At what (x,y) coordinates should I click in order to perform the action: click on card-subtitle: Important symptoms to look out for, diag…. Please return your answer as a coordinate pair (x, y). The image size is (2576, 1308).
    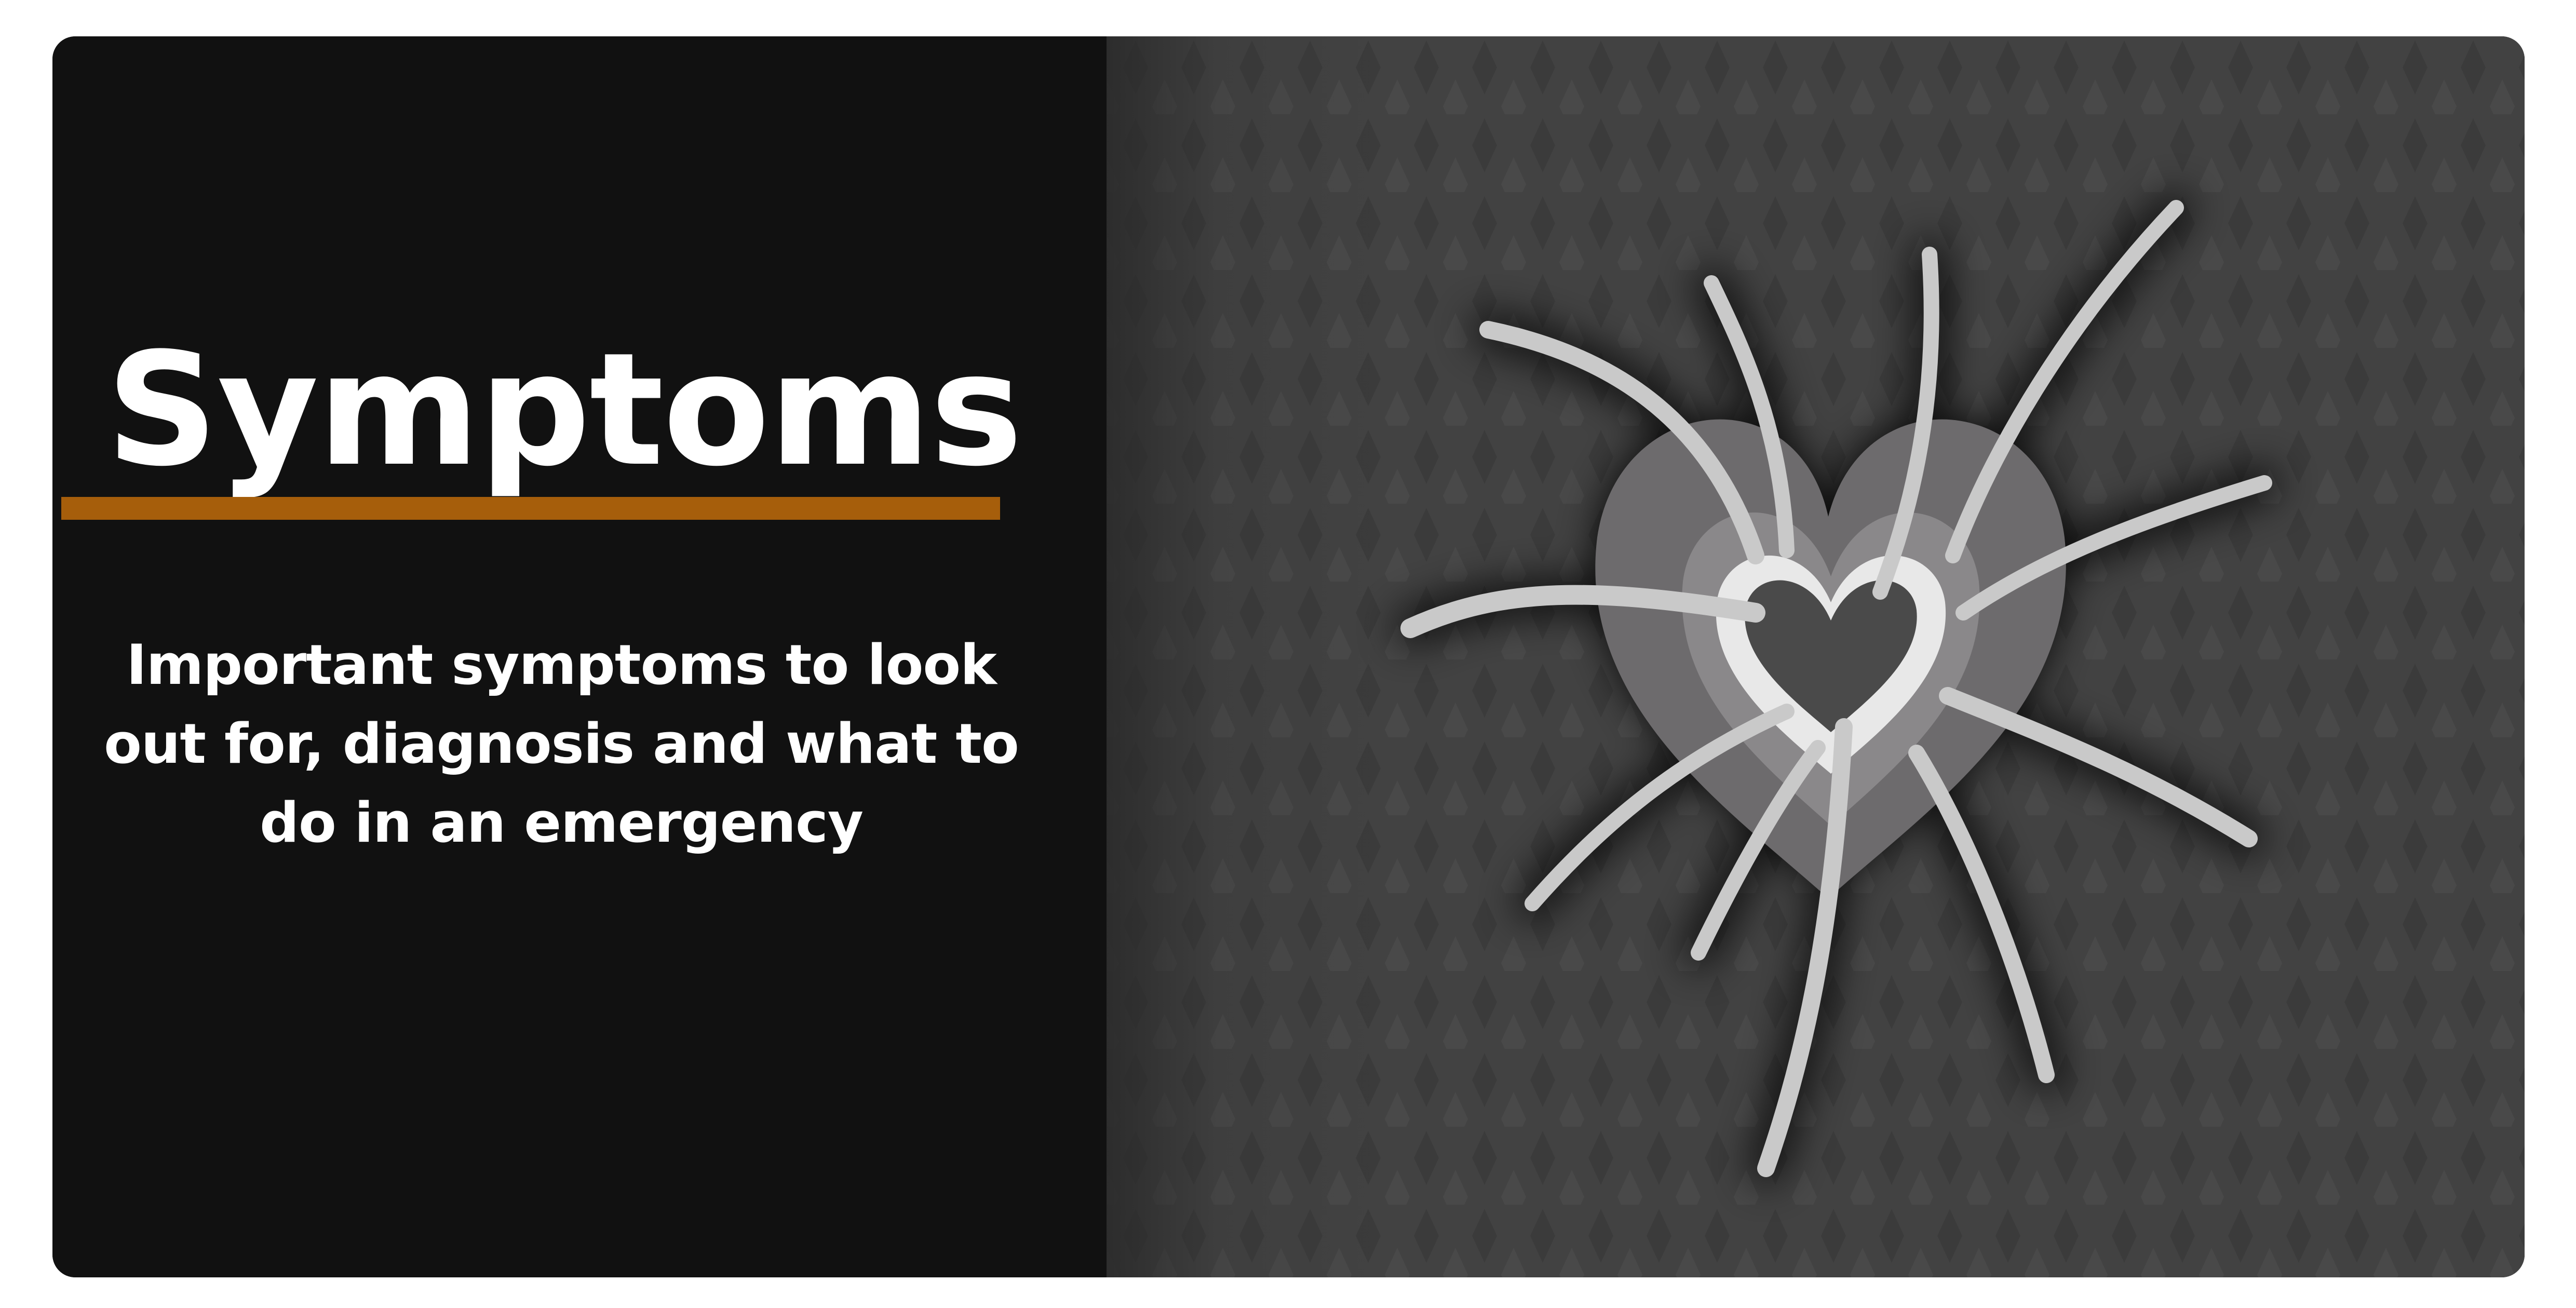
    Looking at the image, I should click on (561, 744).